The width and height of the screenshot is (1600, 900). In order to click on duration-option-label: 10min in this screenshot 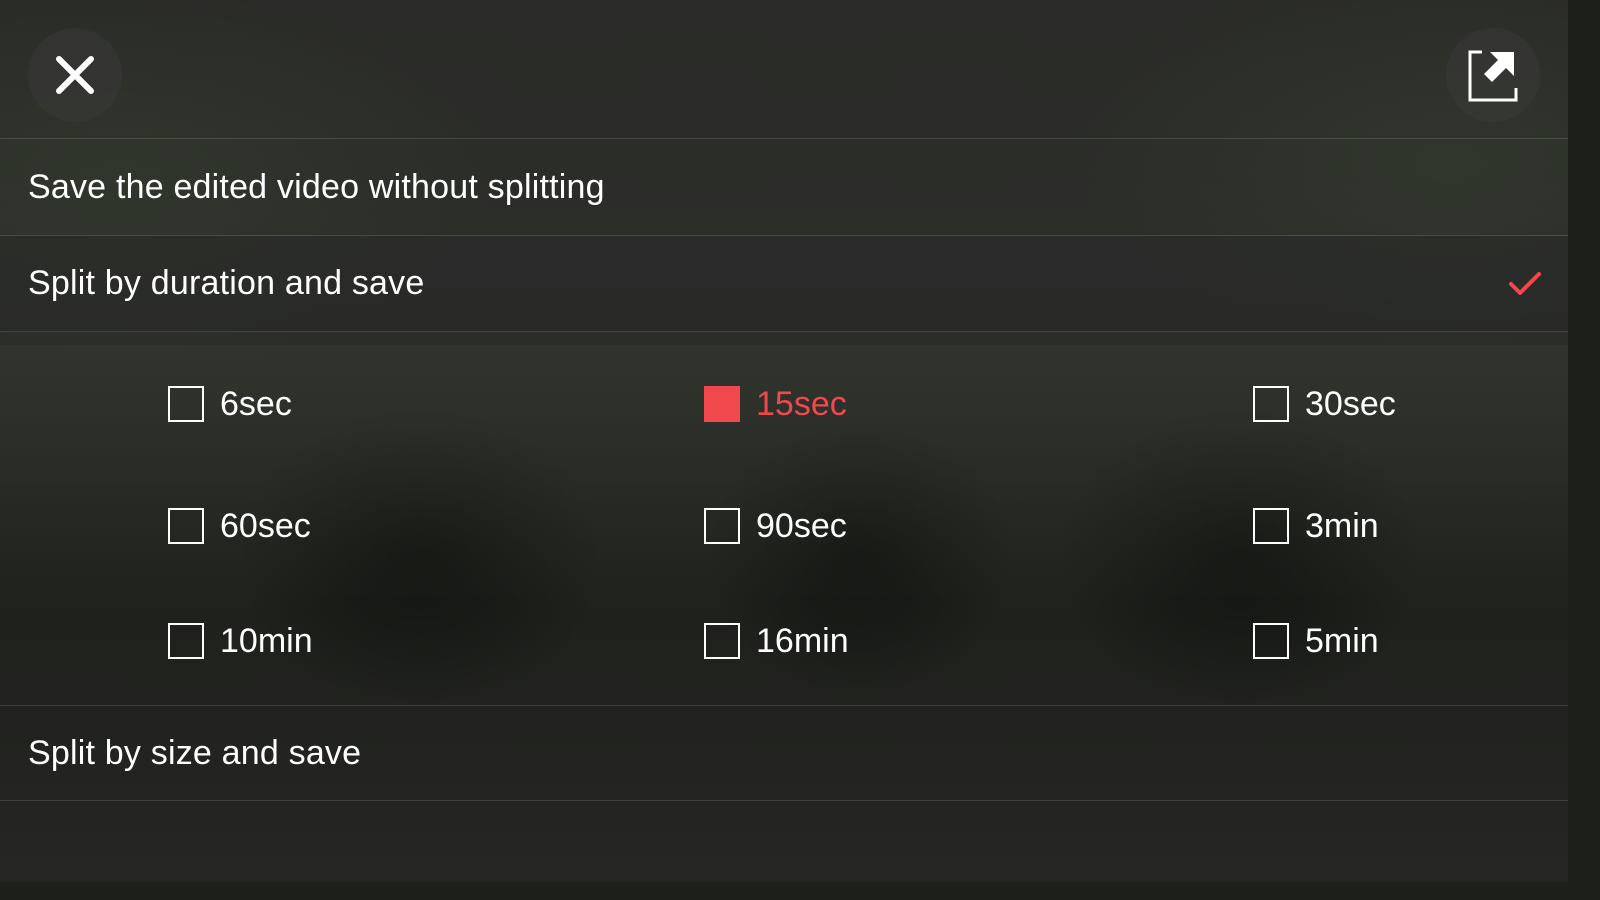, I will do `click(266, 640)`.